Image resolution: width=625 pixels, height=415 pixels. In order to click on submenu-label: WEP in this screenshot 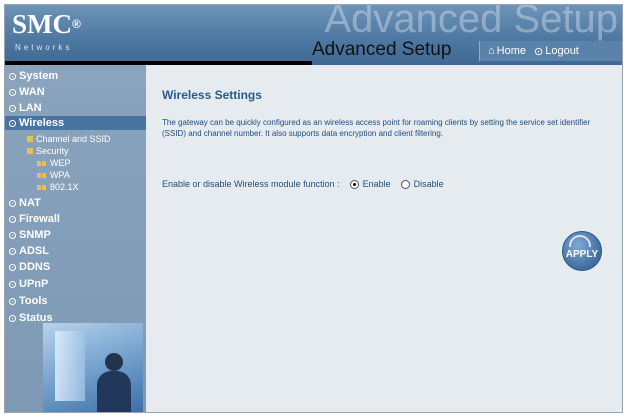, I will do `click(60, 163)`.